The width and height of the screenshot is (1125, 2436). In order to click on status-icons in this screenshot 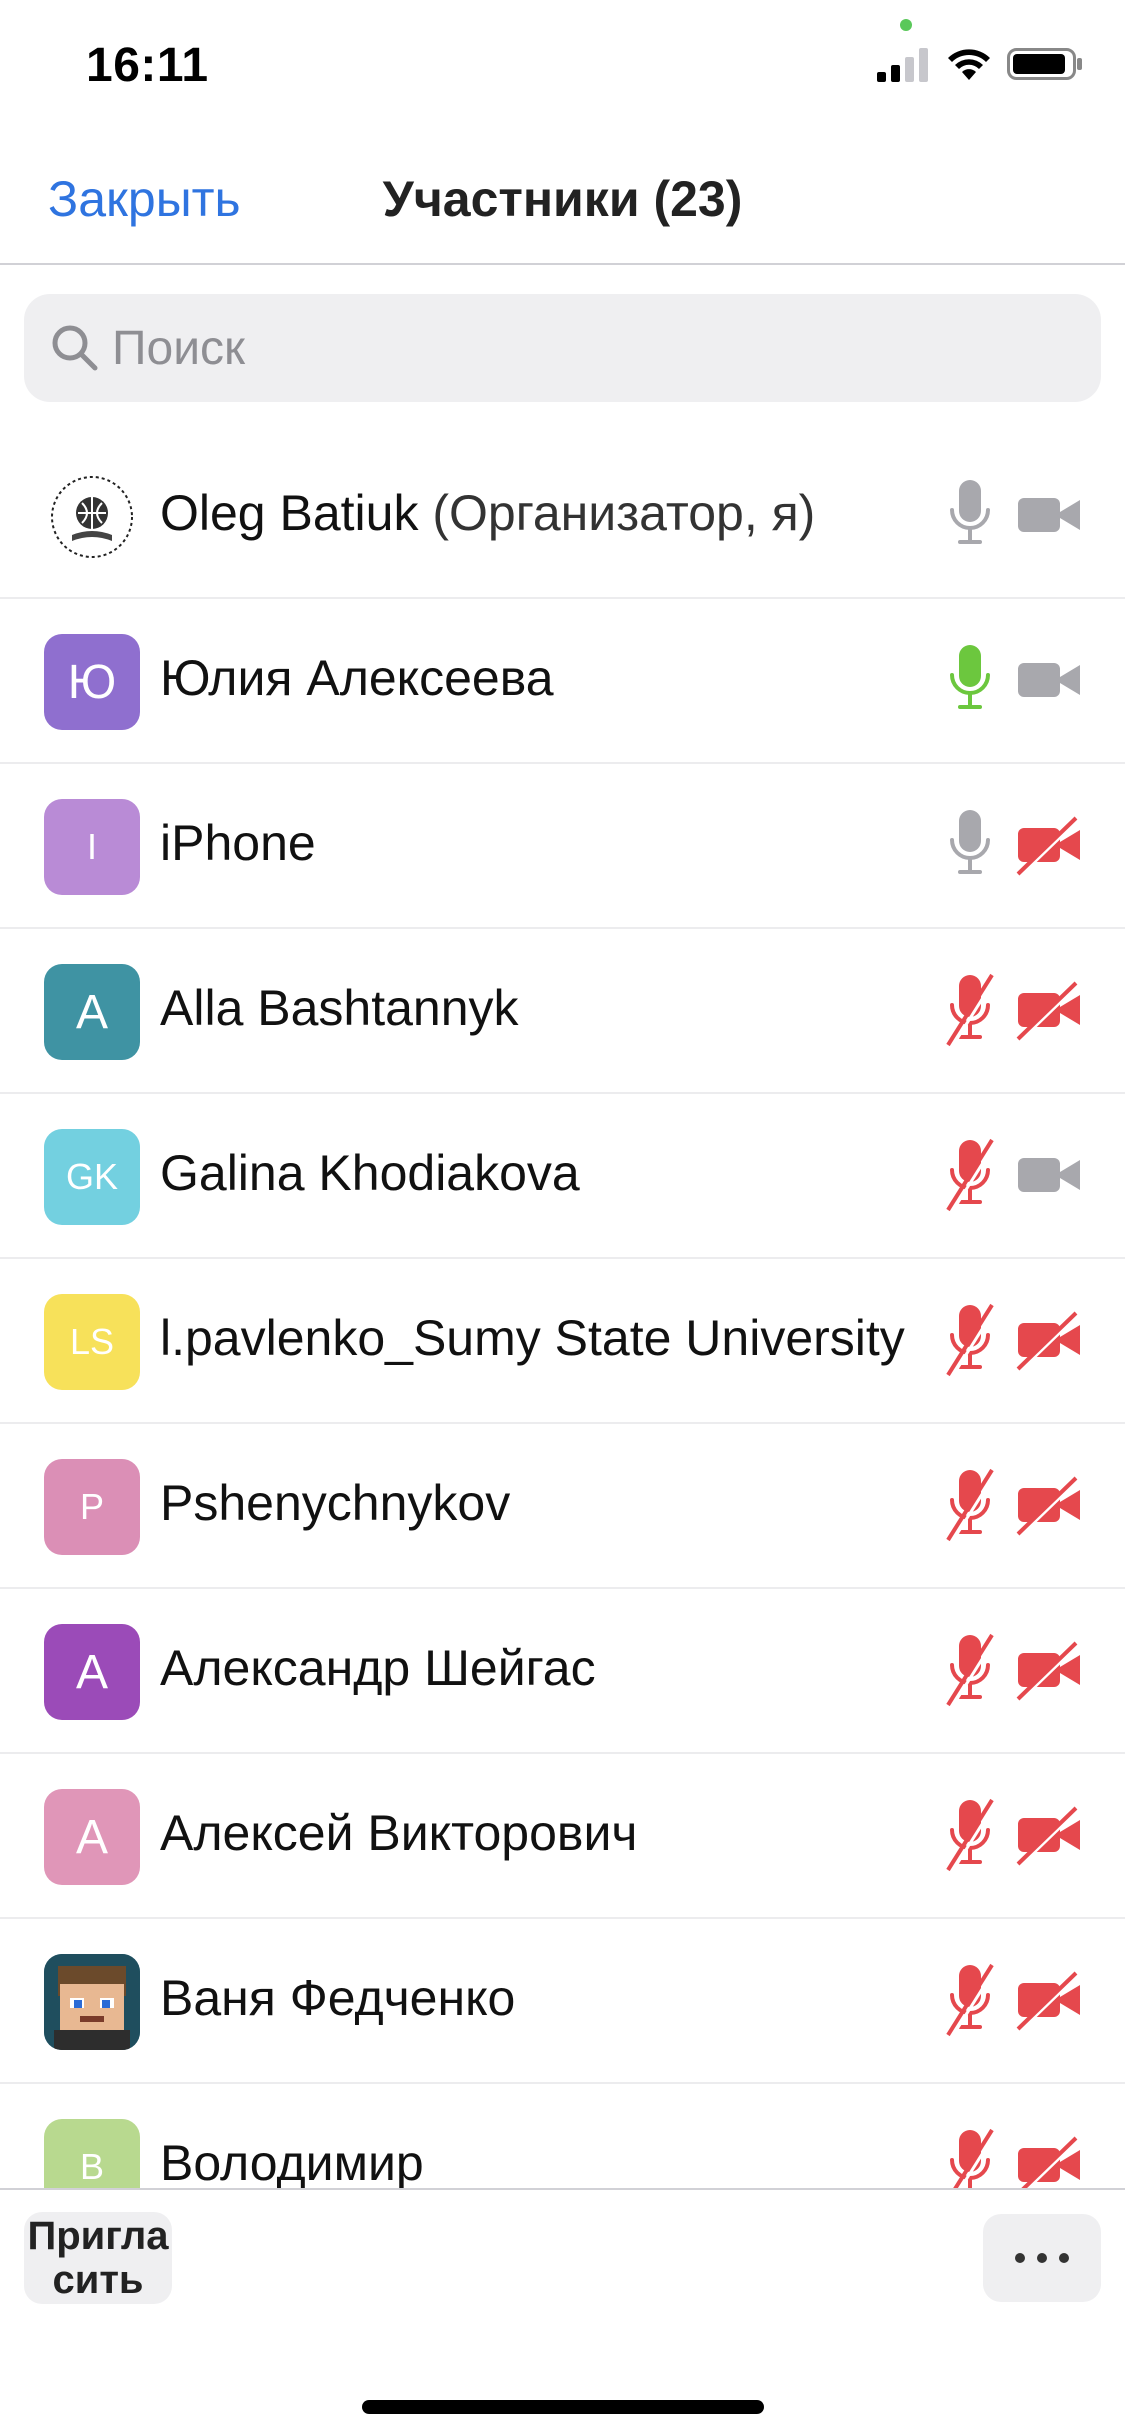, I will do `click(979, 64)`.